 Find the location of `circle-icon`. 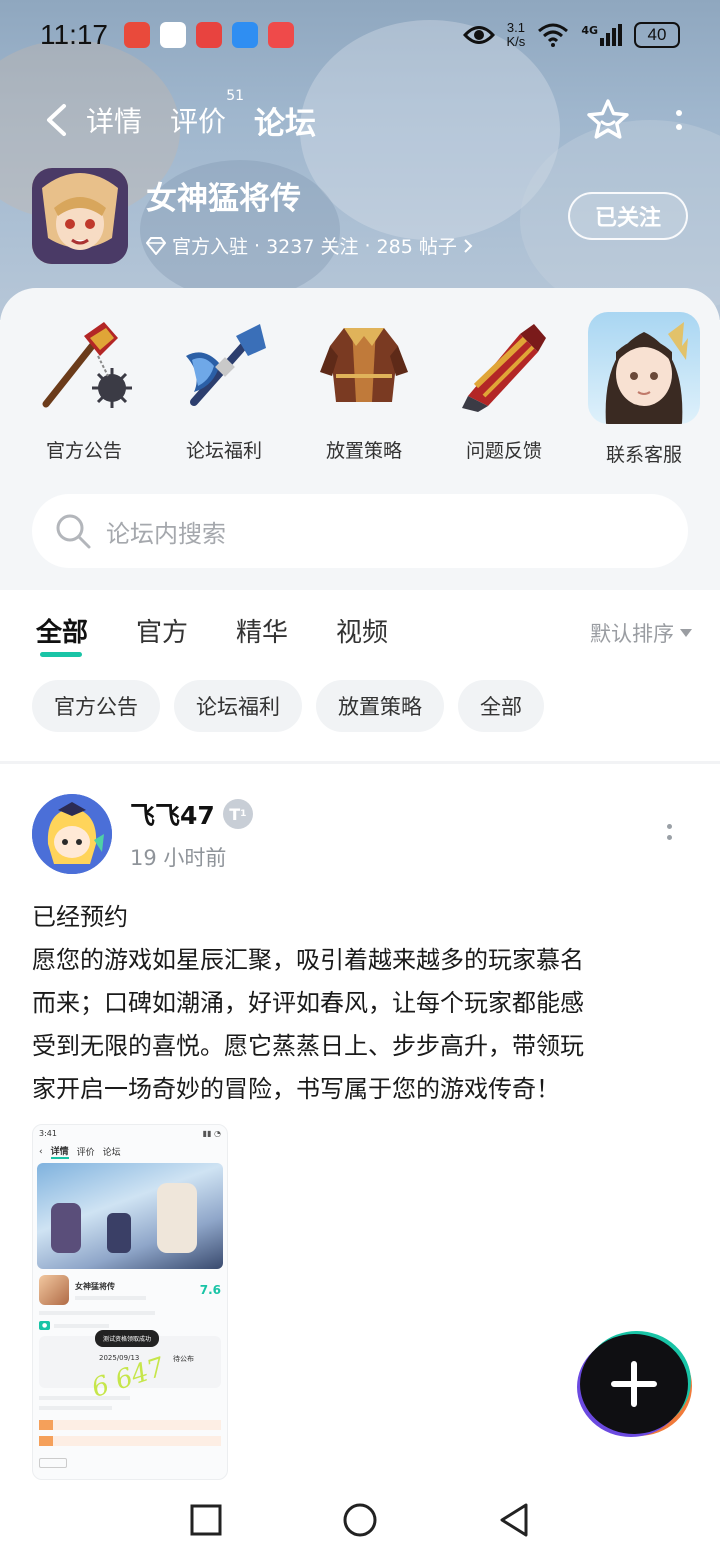

circle-icon is located at coordinates (360, 1520).